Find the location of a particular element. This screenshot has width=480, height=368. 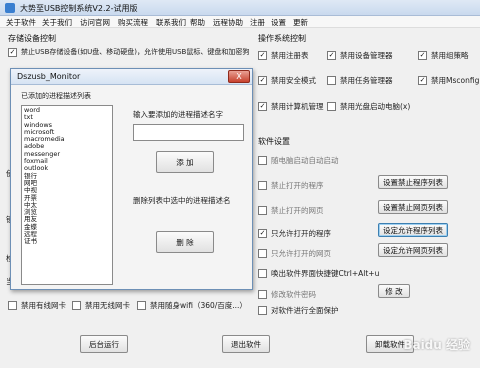

check-label: 禁用安全模式 is located at coordinates (293, 80).